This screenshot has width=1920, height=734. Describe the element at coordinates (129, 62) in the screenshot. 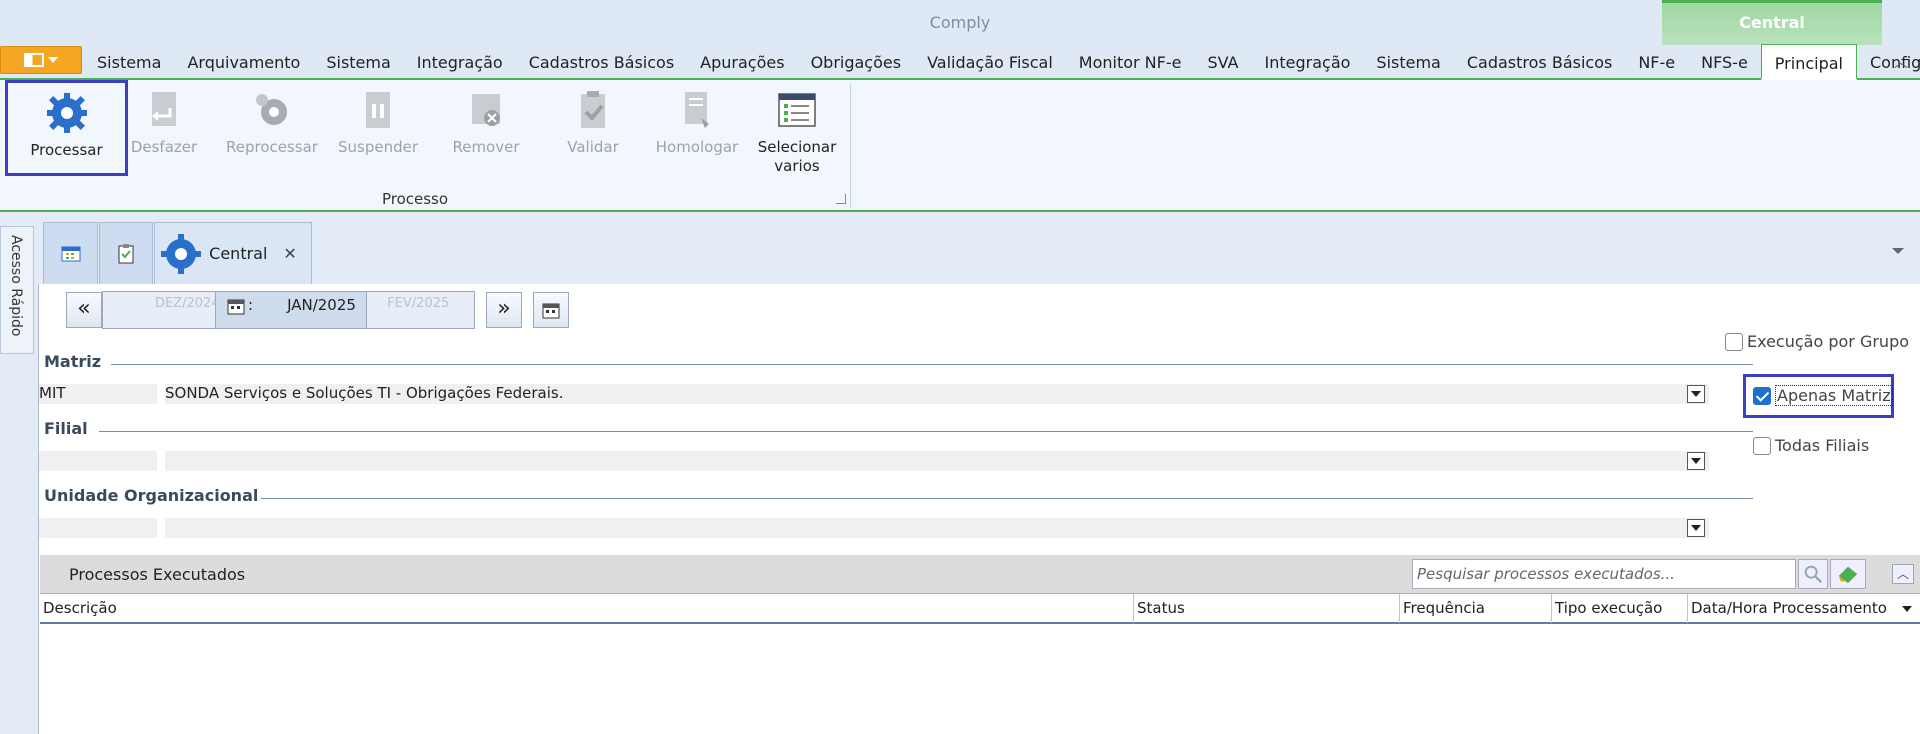

I see `tab-sistema: Sistema` at that location.